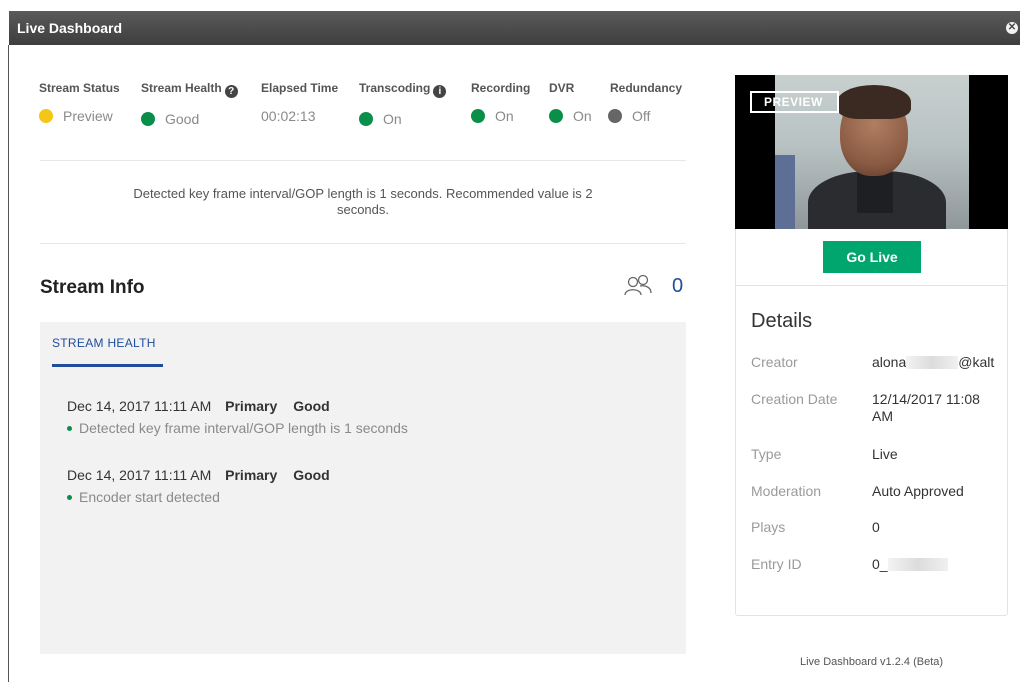 This screenshot has height=682, width=1020. I want to click on tab-stream-health: STREAM HEALTH, so click(104, 343).